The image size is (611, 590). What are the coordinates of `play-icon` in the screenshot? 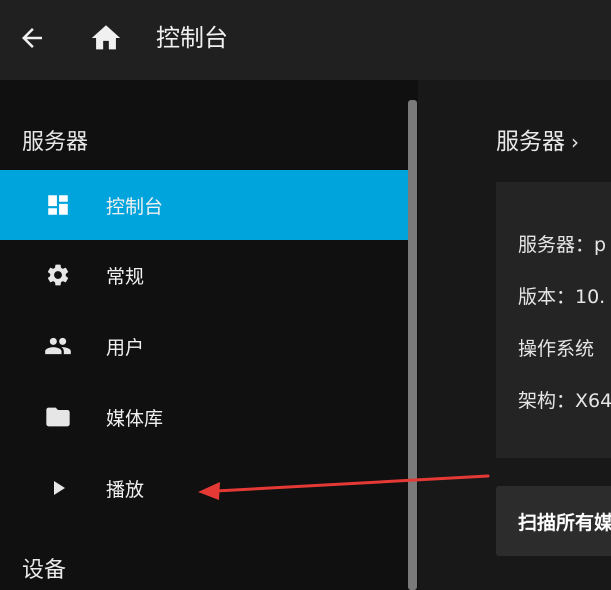 It's located at (58, 488).